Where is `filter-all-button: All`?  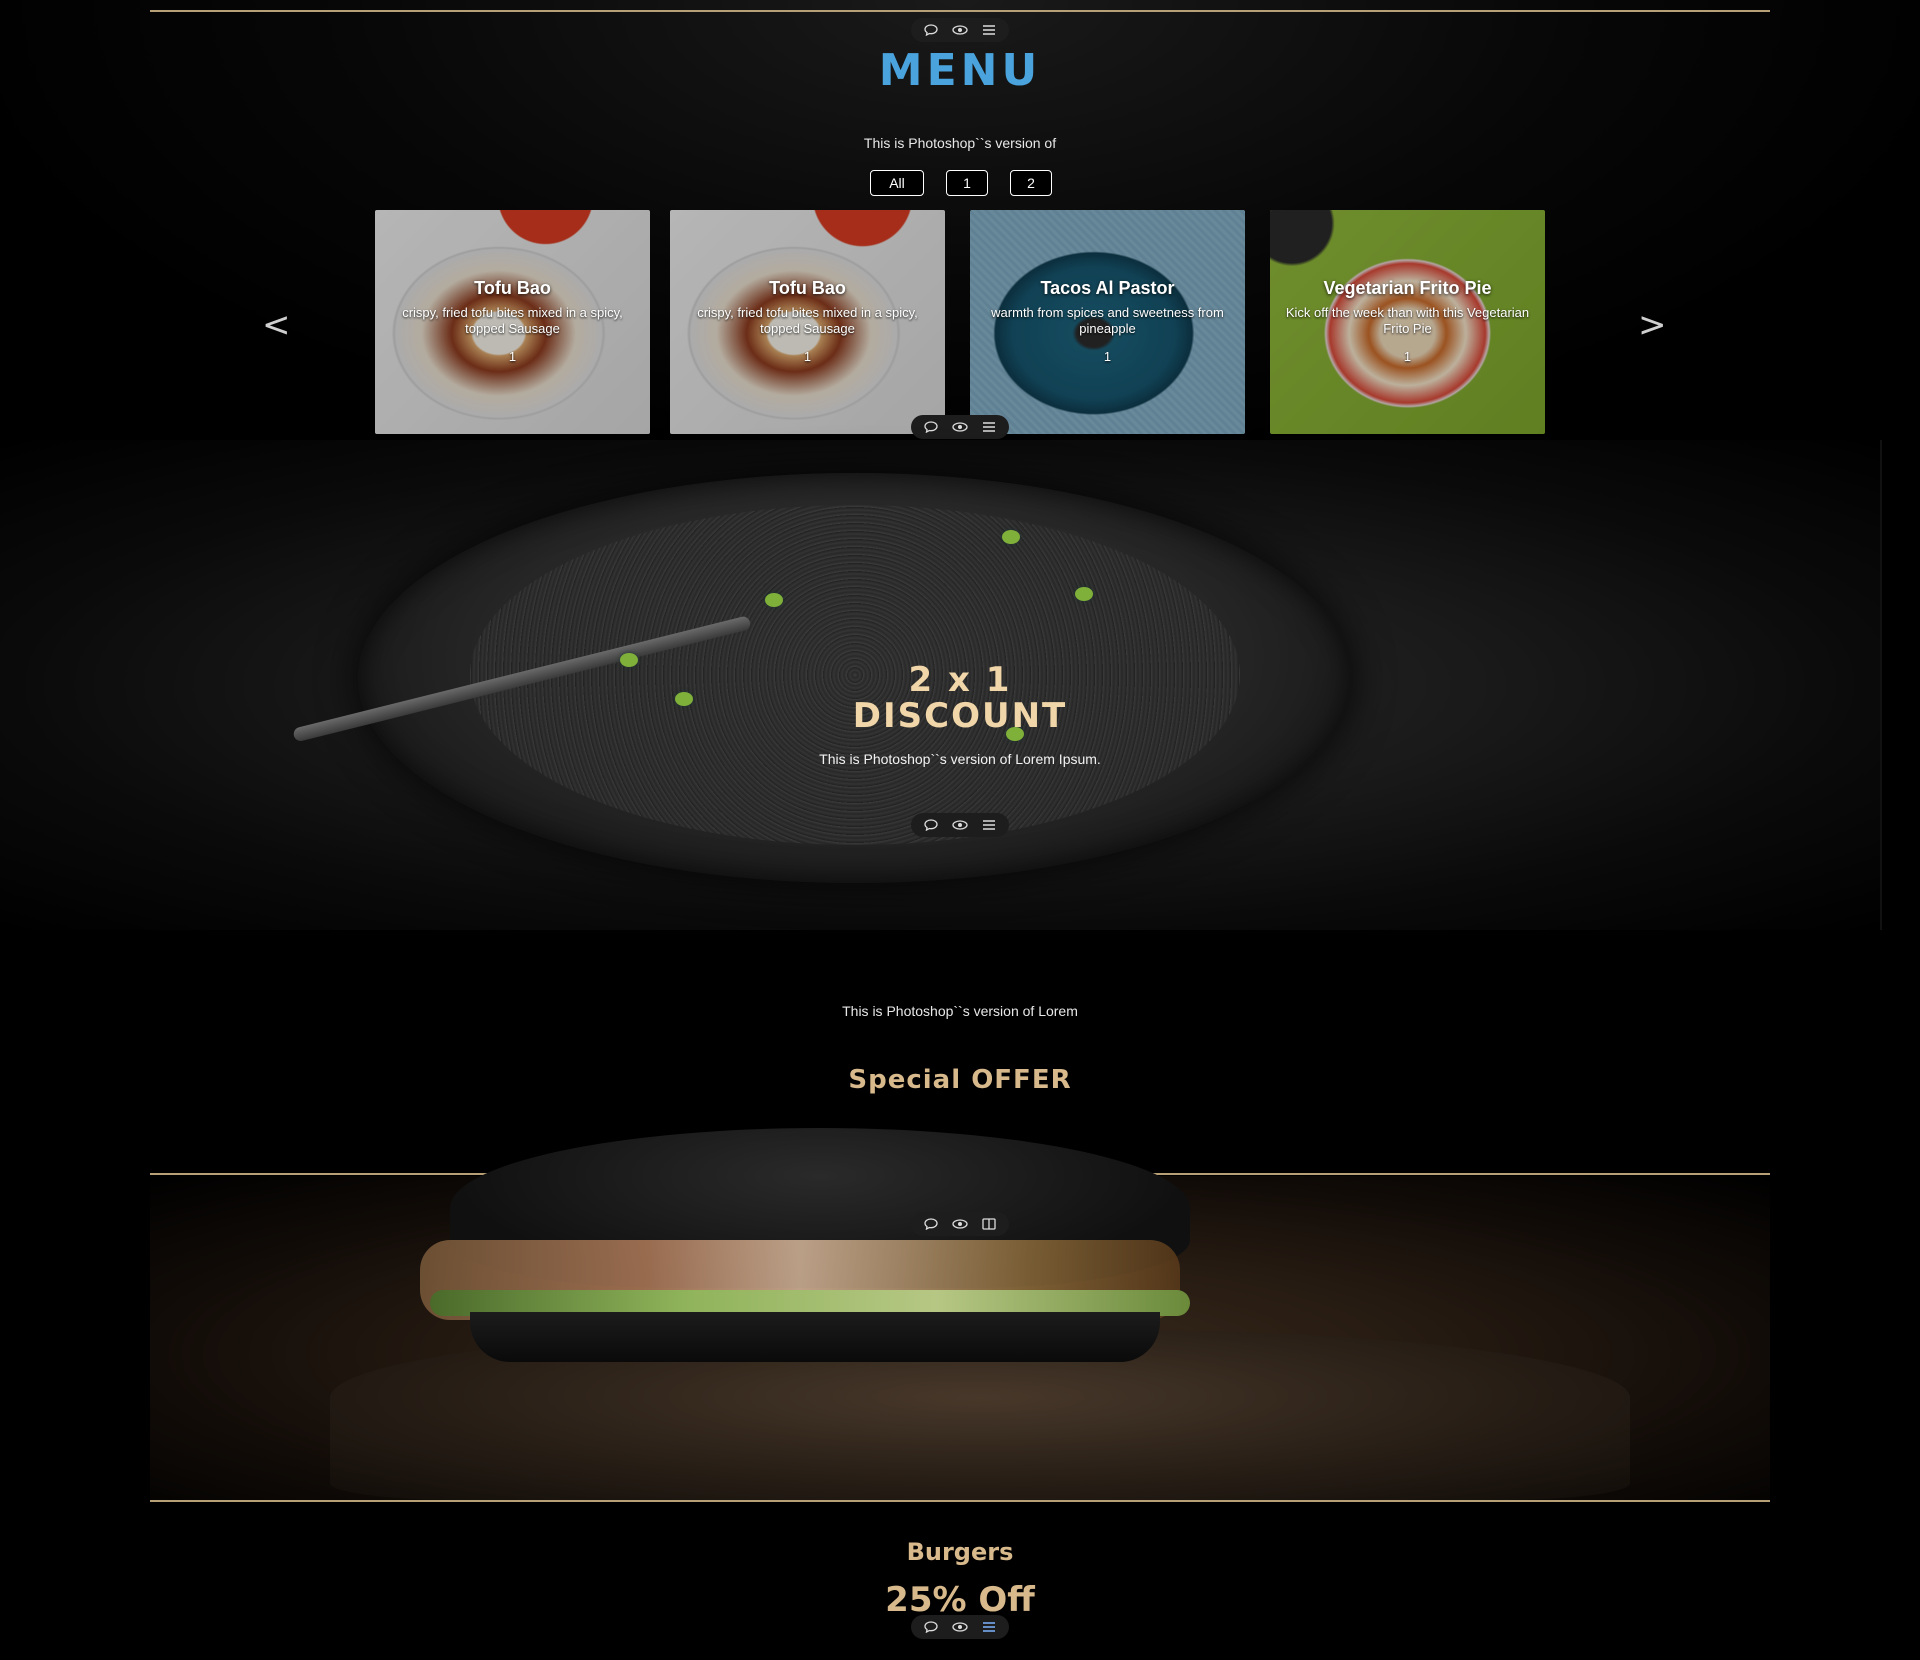
filter-all-button: All is located at coordinates (897, 183).